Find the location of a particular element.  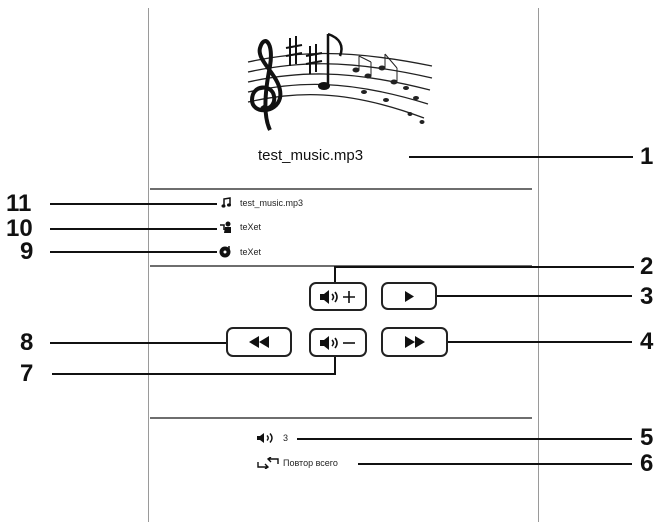

callout-8: 8 is located at coordinates (27, 342).